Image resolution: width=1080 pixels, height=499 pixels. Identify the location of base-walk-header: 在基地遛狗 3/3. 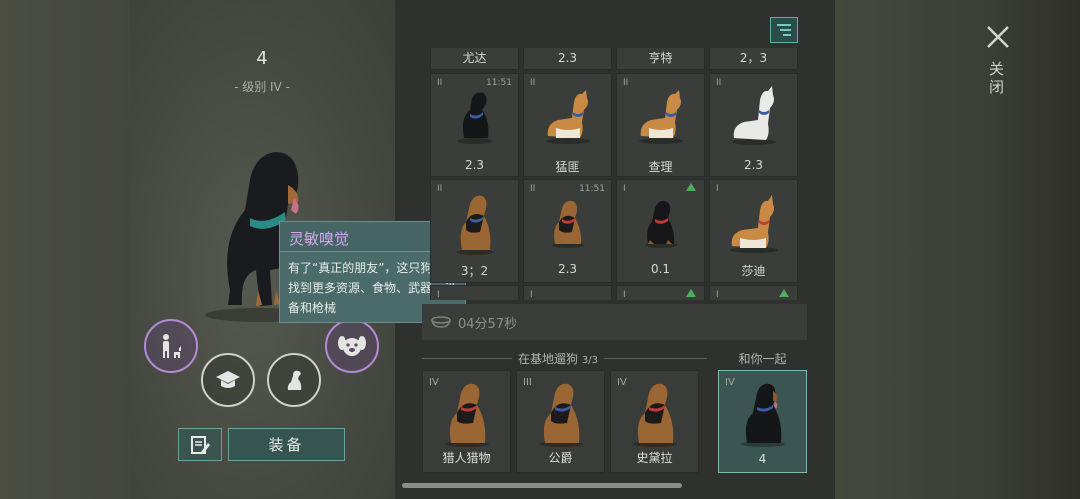
(564, 358).